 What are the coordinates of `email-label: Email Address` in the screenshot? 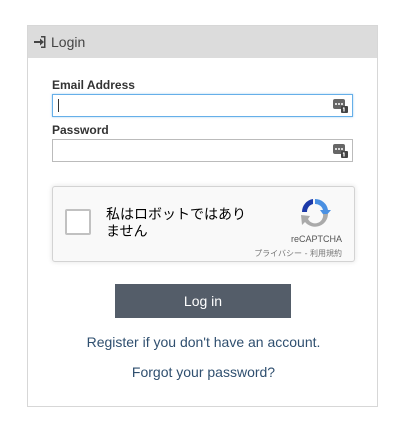 It's located at (93, 85).